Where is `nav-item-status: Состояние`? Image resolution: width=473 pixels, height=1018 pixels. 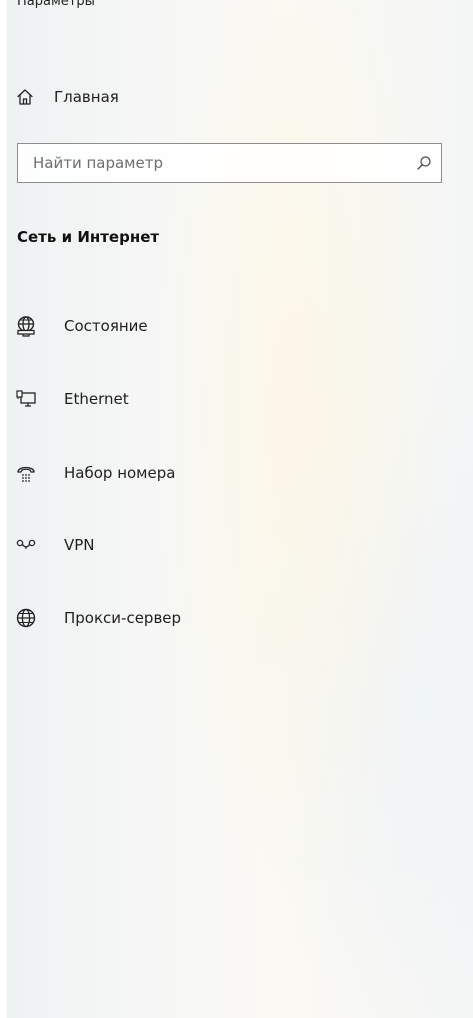 nav-item-status: Состояние is located at coordinates (234, 326).